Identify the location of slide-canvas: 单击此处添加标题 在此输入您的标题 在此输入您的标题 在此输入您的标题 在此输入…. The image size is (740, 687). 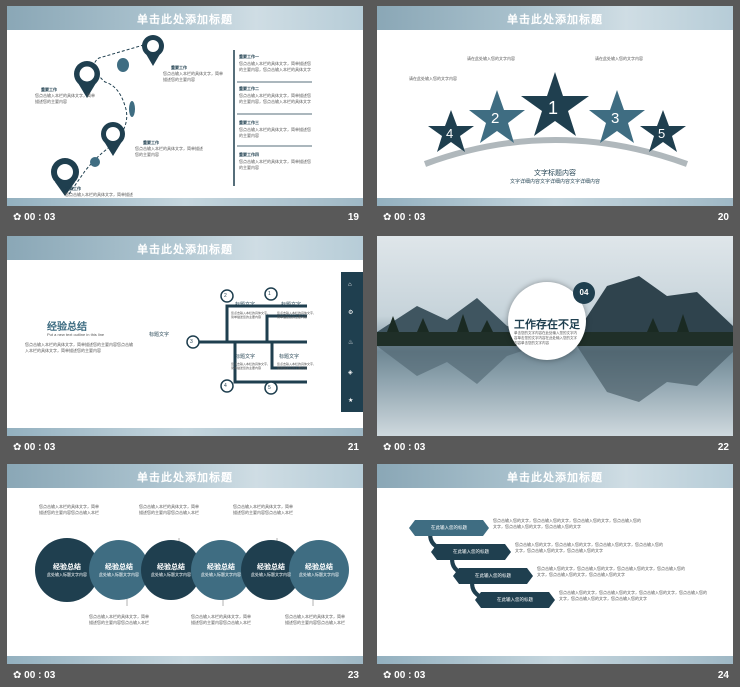
(555, 564).